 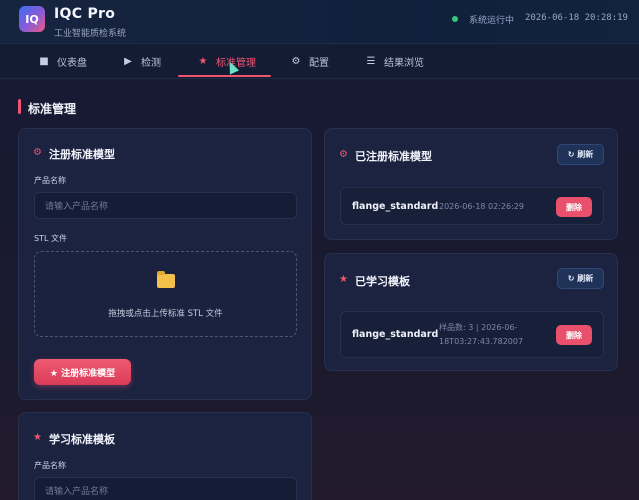 What do you see at coordinates (382, 281) in the screenshot?
I see `card-title: 已学习模板` at bounding box center [382, 281].